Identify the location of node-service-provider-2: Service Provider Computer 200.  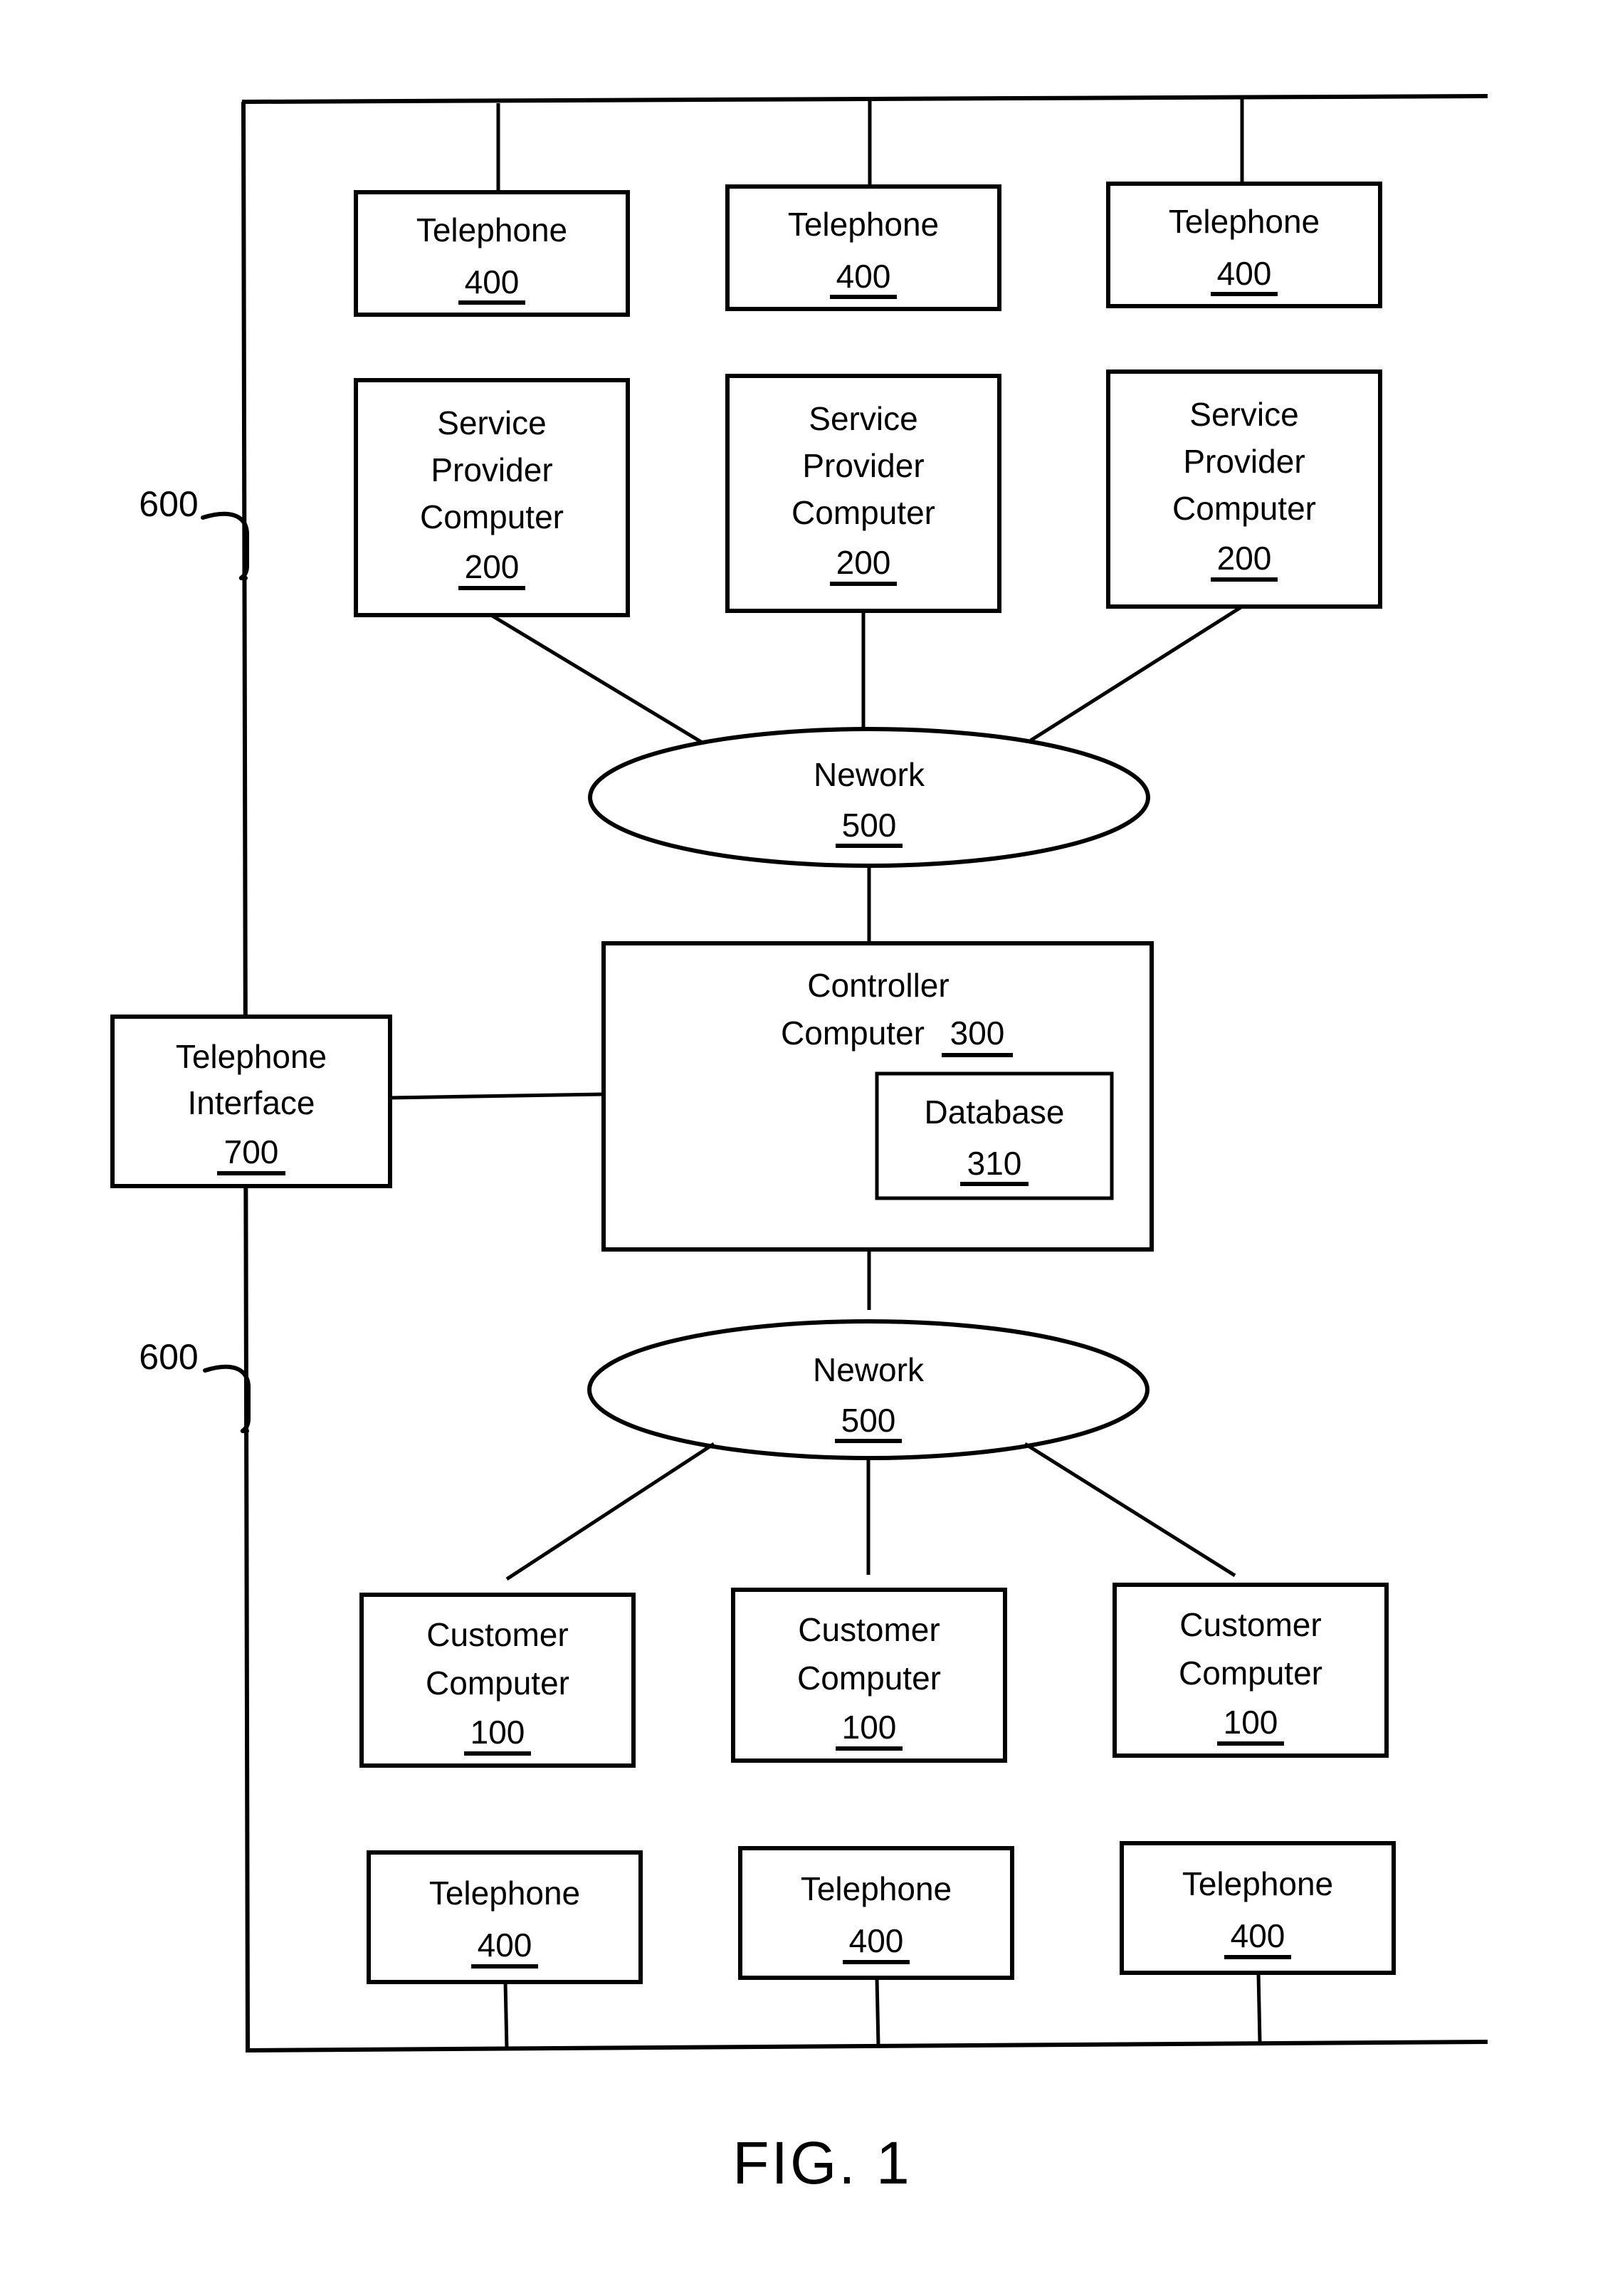
(863, 493).